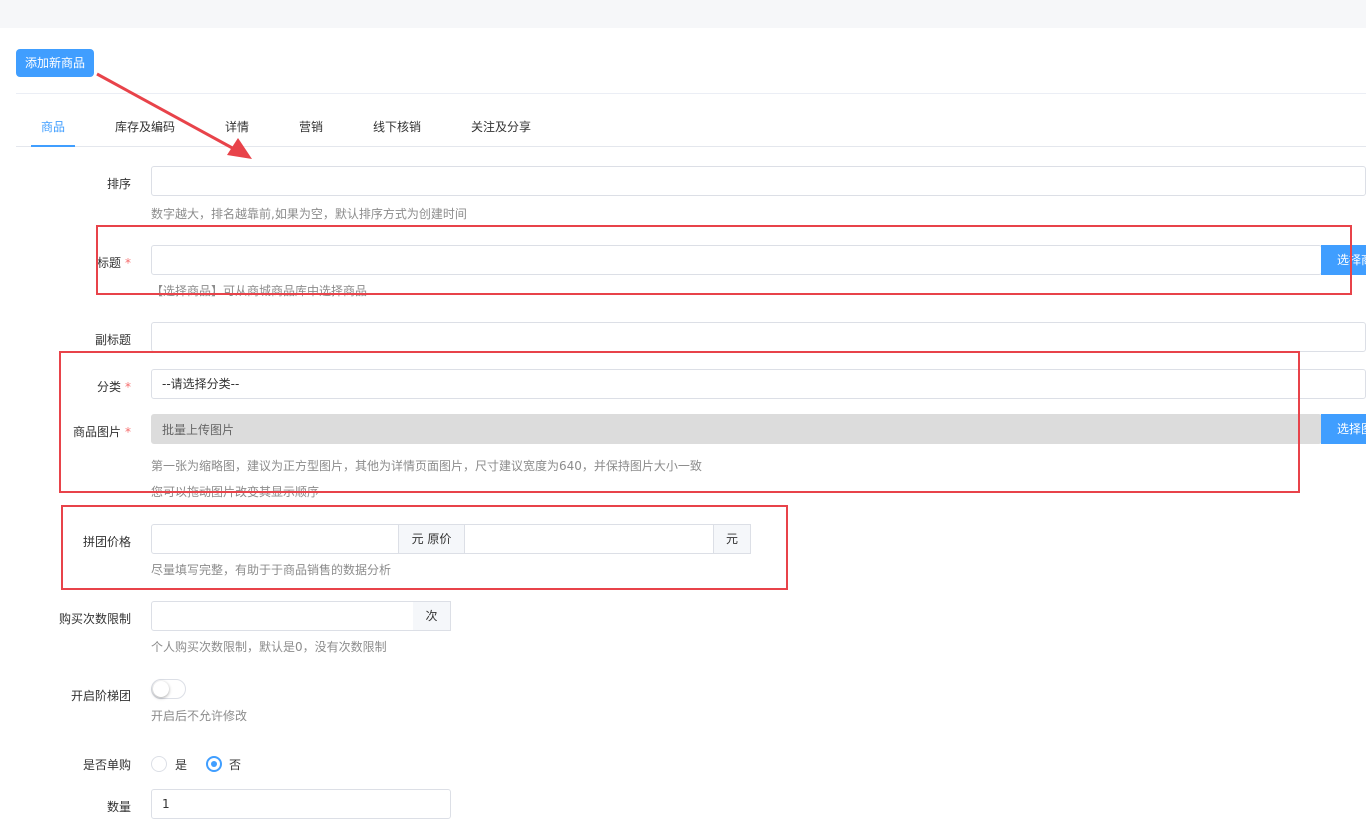 This screenshot has height=819, width=1366. Describe the element at coordinates (181, 764) in the screenshot. I see `single-yes-label: 是` at that location.